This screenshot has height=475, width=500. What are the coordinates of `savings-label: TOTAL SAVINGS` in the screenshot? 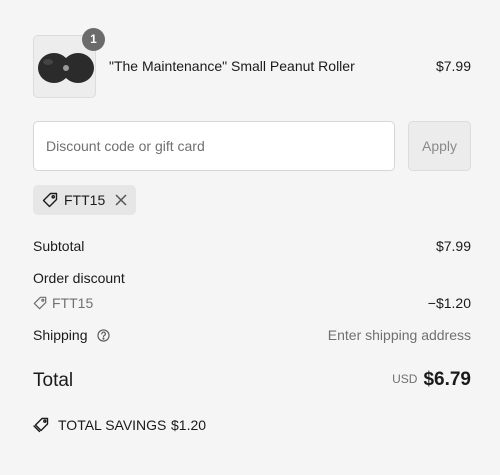 It's located at (112, 425).